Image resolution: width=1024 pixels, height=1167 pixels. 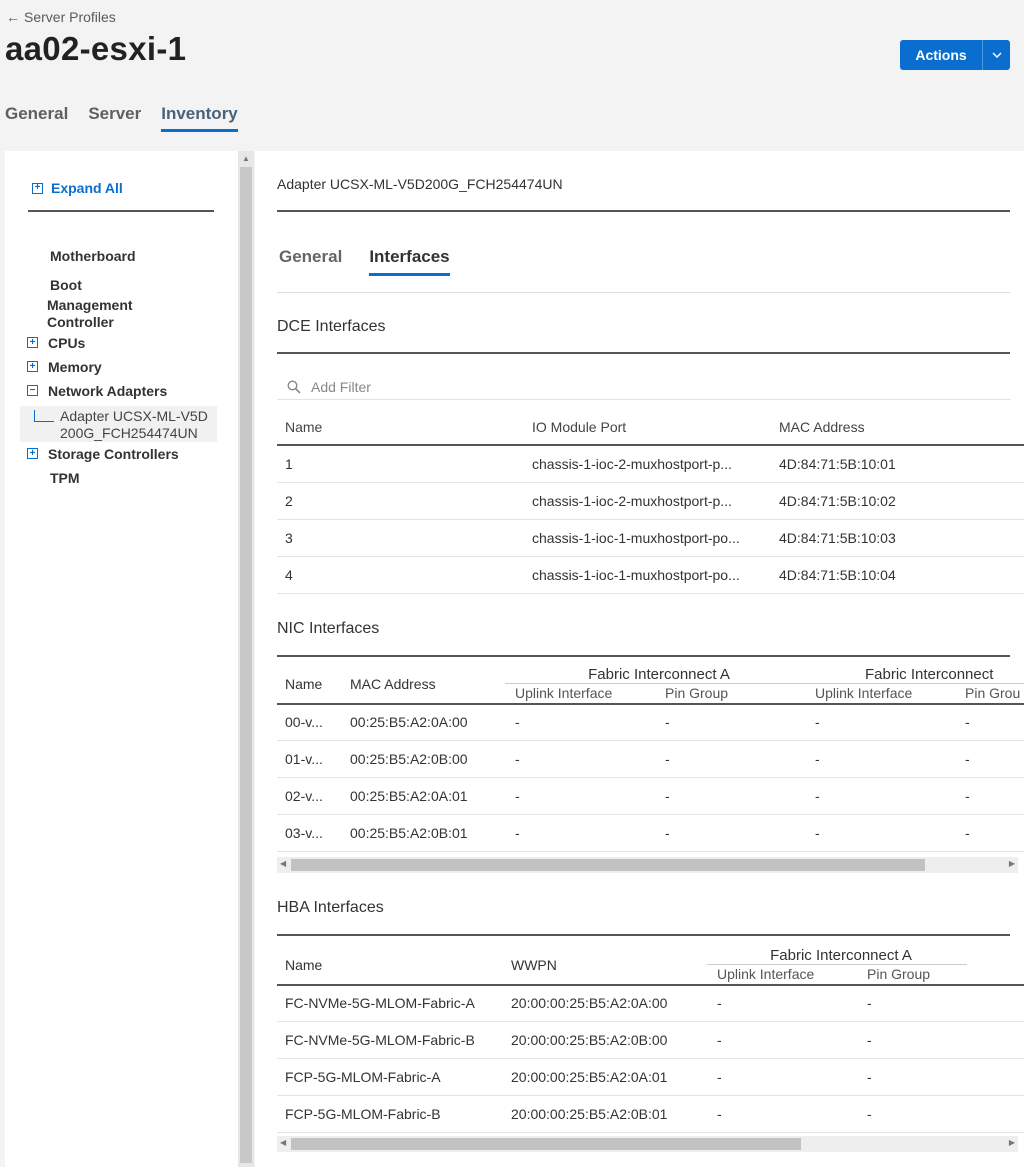 What do you see at coordinates (650, 722) in the screenshot?
I see `table-row: 00-v... 00:25:B5:A2:0A:00- - - -` at bounding box center [650, 722].